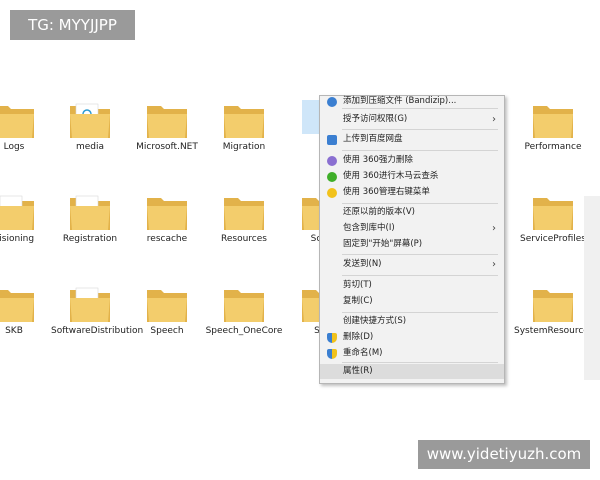 This screenshot has height=480, width=600. Describe the element at coordinates (72, 25) in the screenshot. I see `watermark-top: TG: MYYJJPP` at that location.